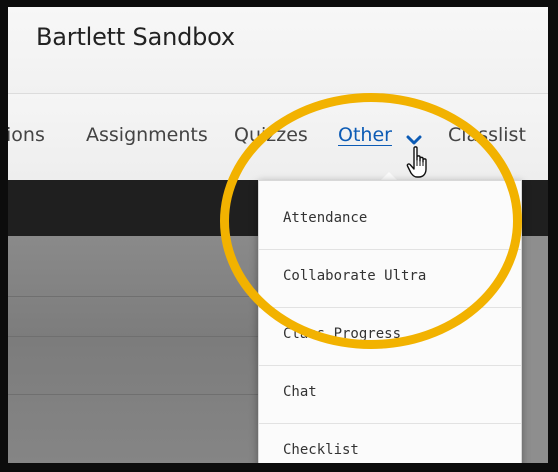 This screenshot has height=472, width=558. I want to click on menu-item-label: Collaborate Ultra, so click(355, 276).